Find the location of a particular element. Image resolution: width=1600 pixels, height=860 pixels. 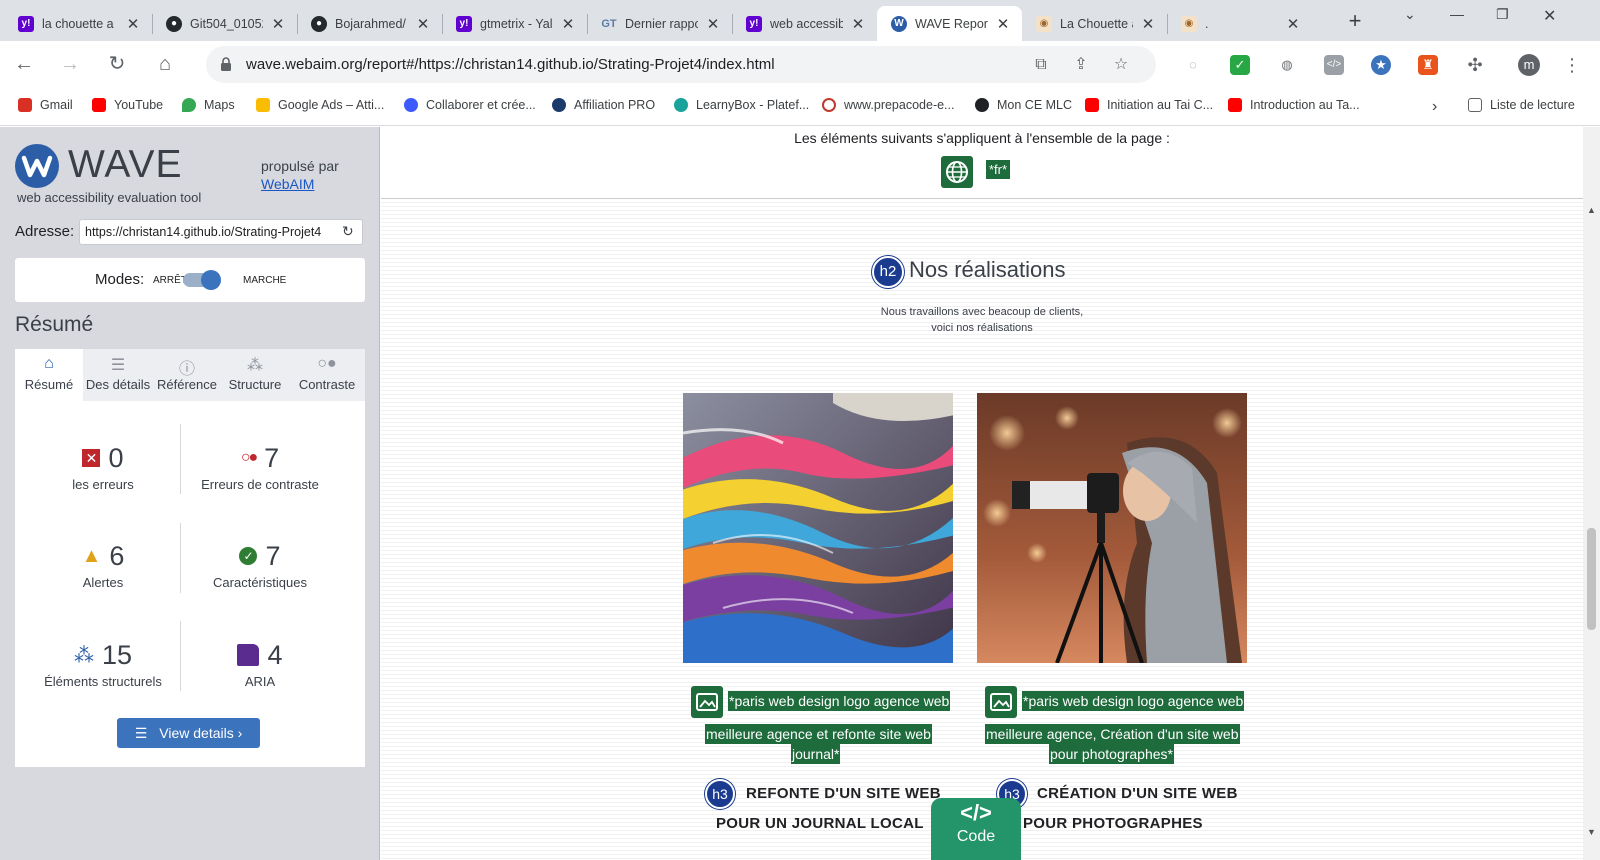

google-ads-icon is located at coordinates (263, 105).